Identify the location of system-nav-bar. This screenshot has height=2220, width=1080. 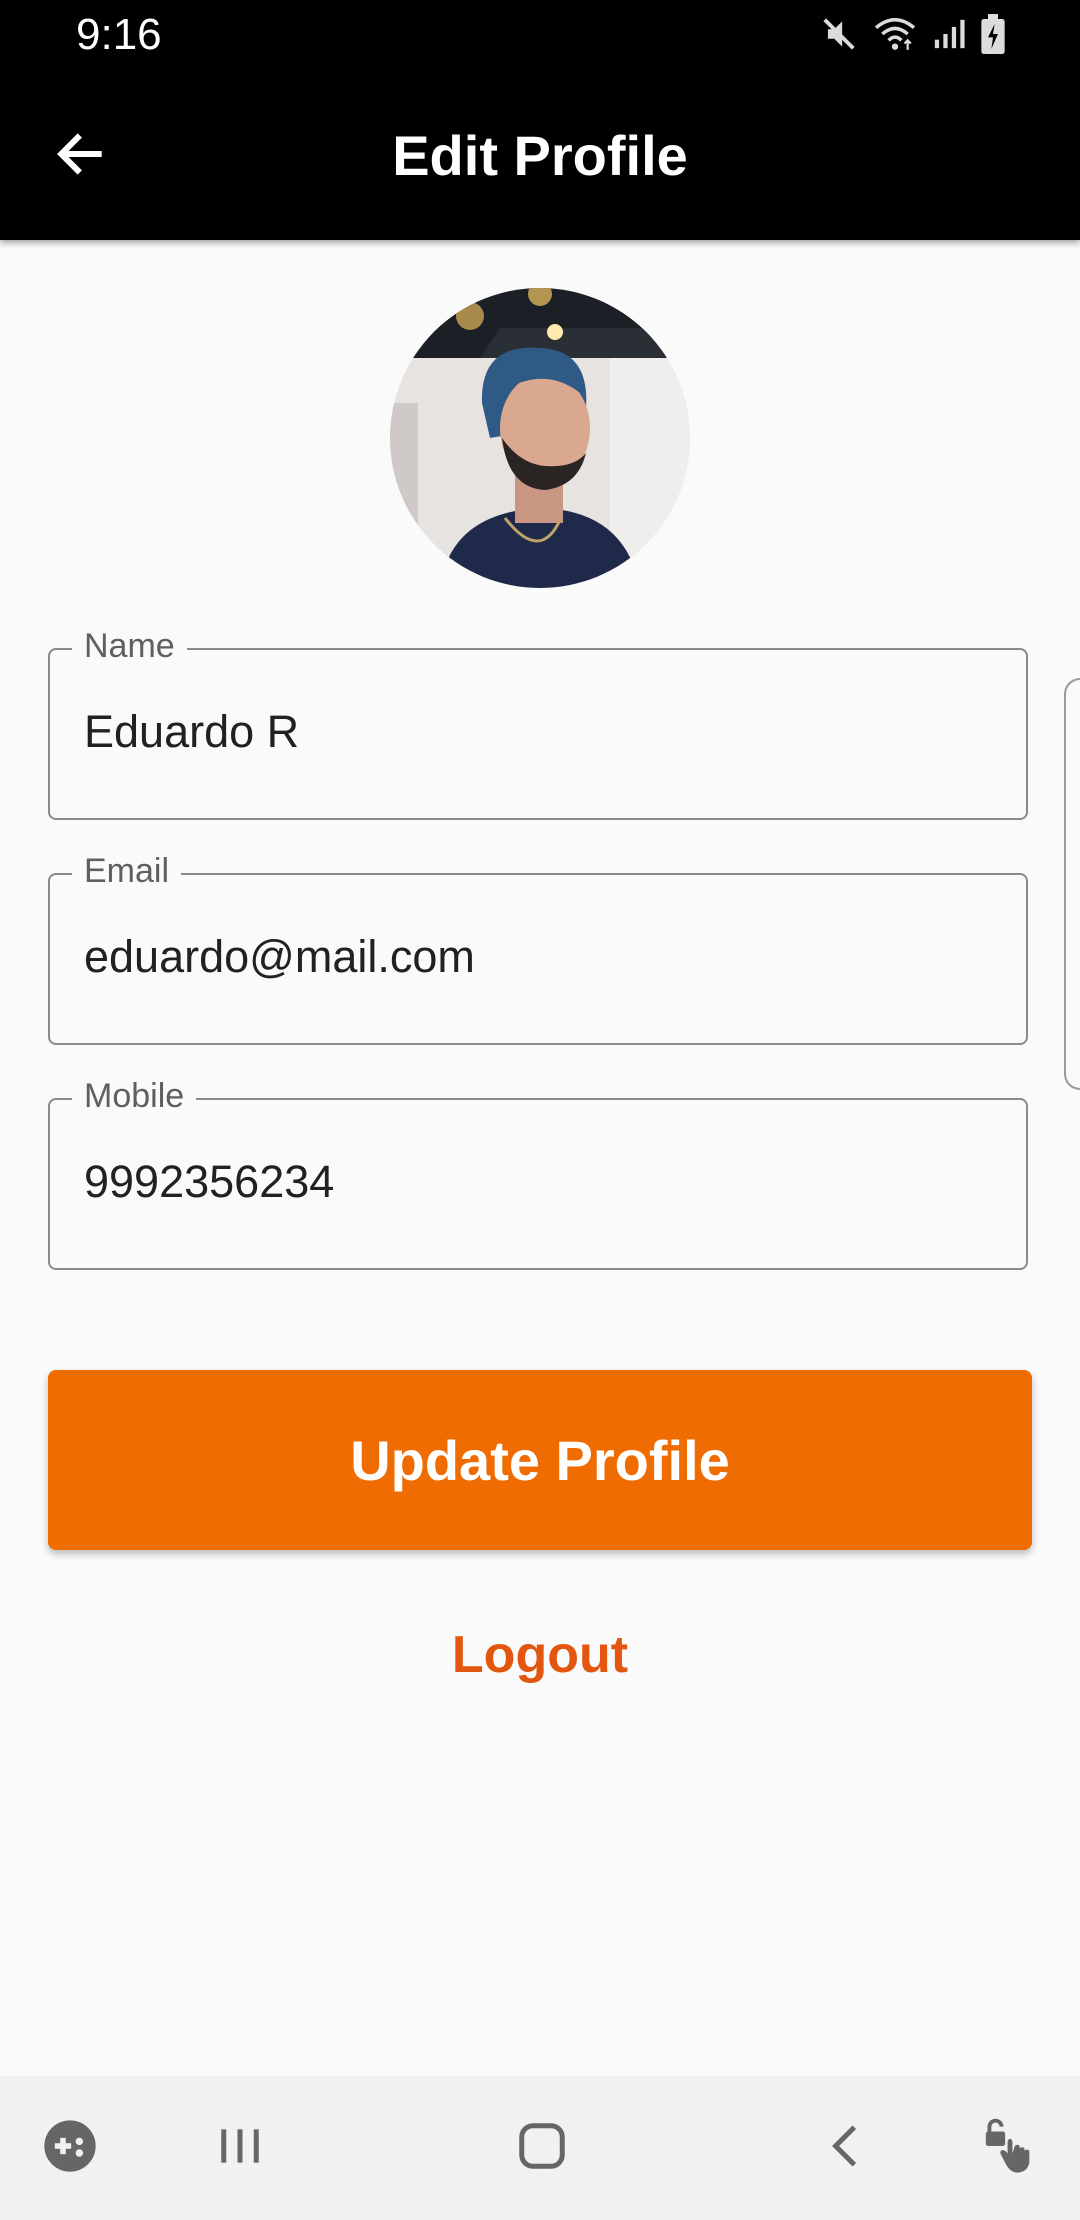
(540, 2148).